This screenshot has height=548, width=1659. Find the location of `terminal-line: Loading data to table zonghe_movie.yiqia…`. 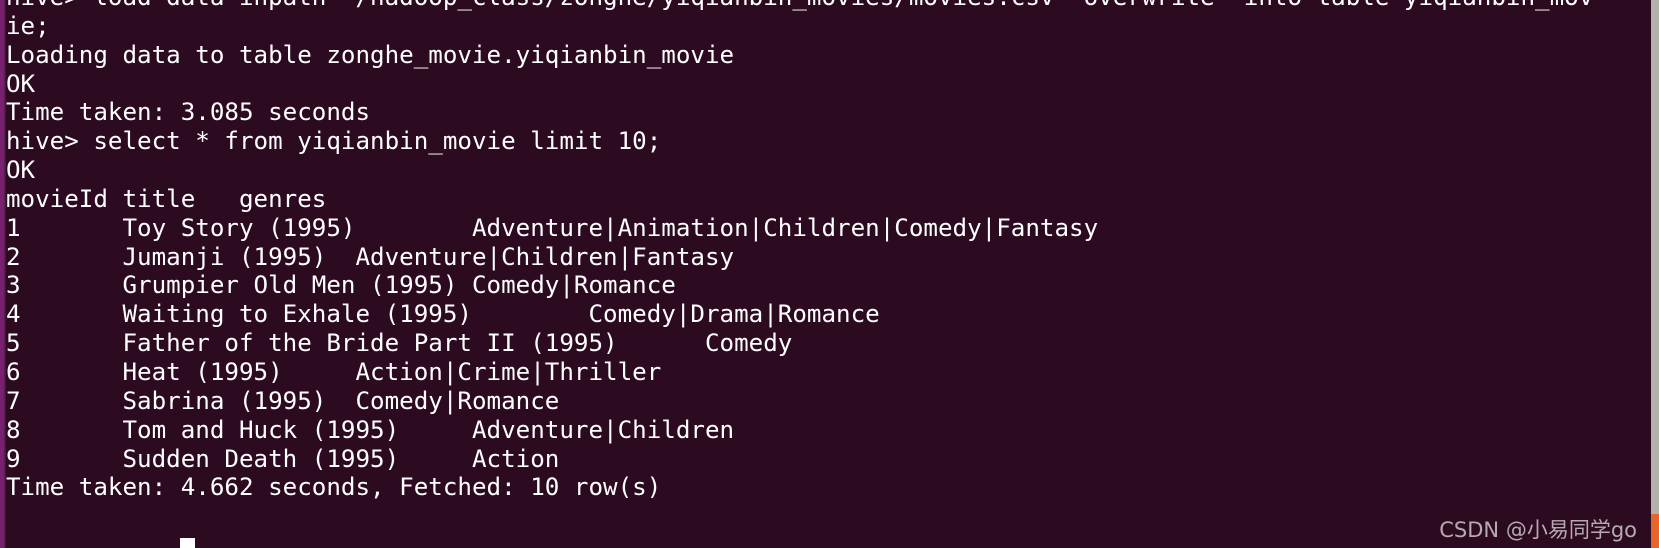

terminal-line: Loading data to table zonghe_movie.yiqia… is located at coordinates (370, 54).